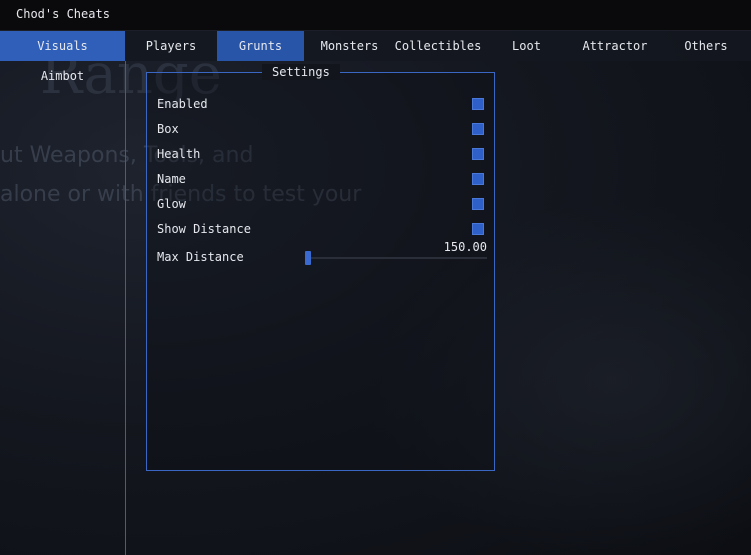 The height and width of the screenshot is (555, 751). What do you see at coordinates (179, 154) in the screenshot?
I see `option-health-label: Health` at bounding box center [179, 154].